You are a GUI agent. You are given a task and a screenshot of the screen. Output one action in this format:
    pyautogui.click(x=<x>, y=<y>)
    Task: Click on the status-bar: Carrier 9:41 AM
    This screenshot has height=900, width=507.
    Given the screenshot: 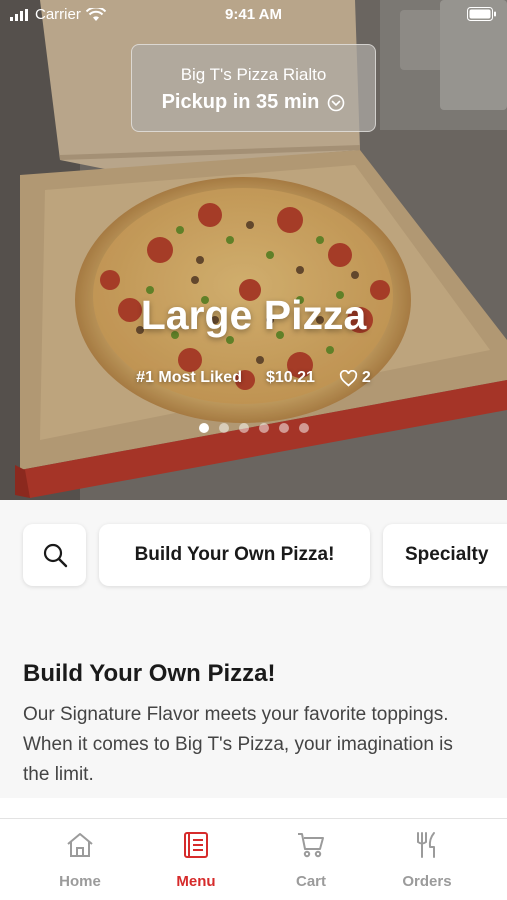 What is the action you would take?
    pyautogui.click(x=253, y=15)
    